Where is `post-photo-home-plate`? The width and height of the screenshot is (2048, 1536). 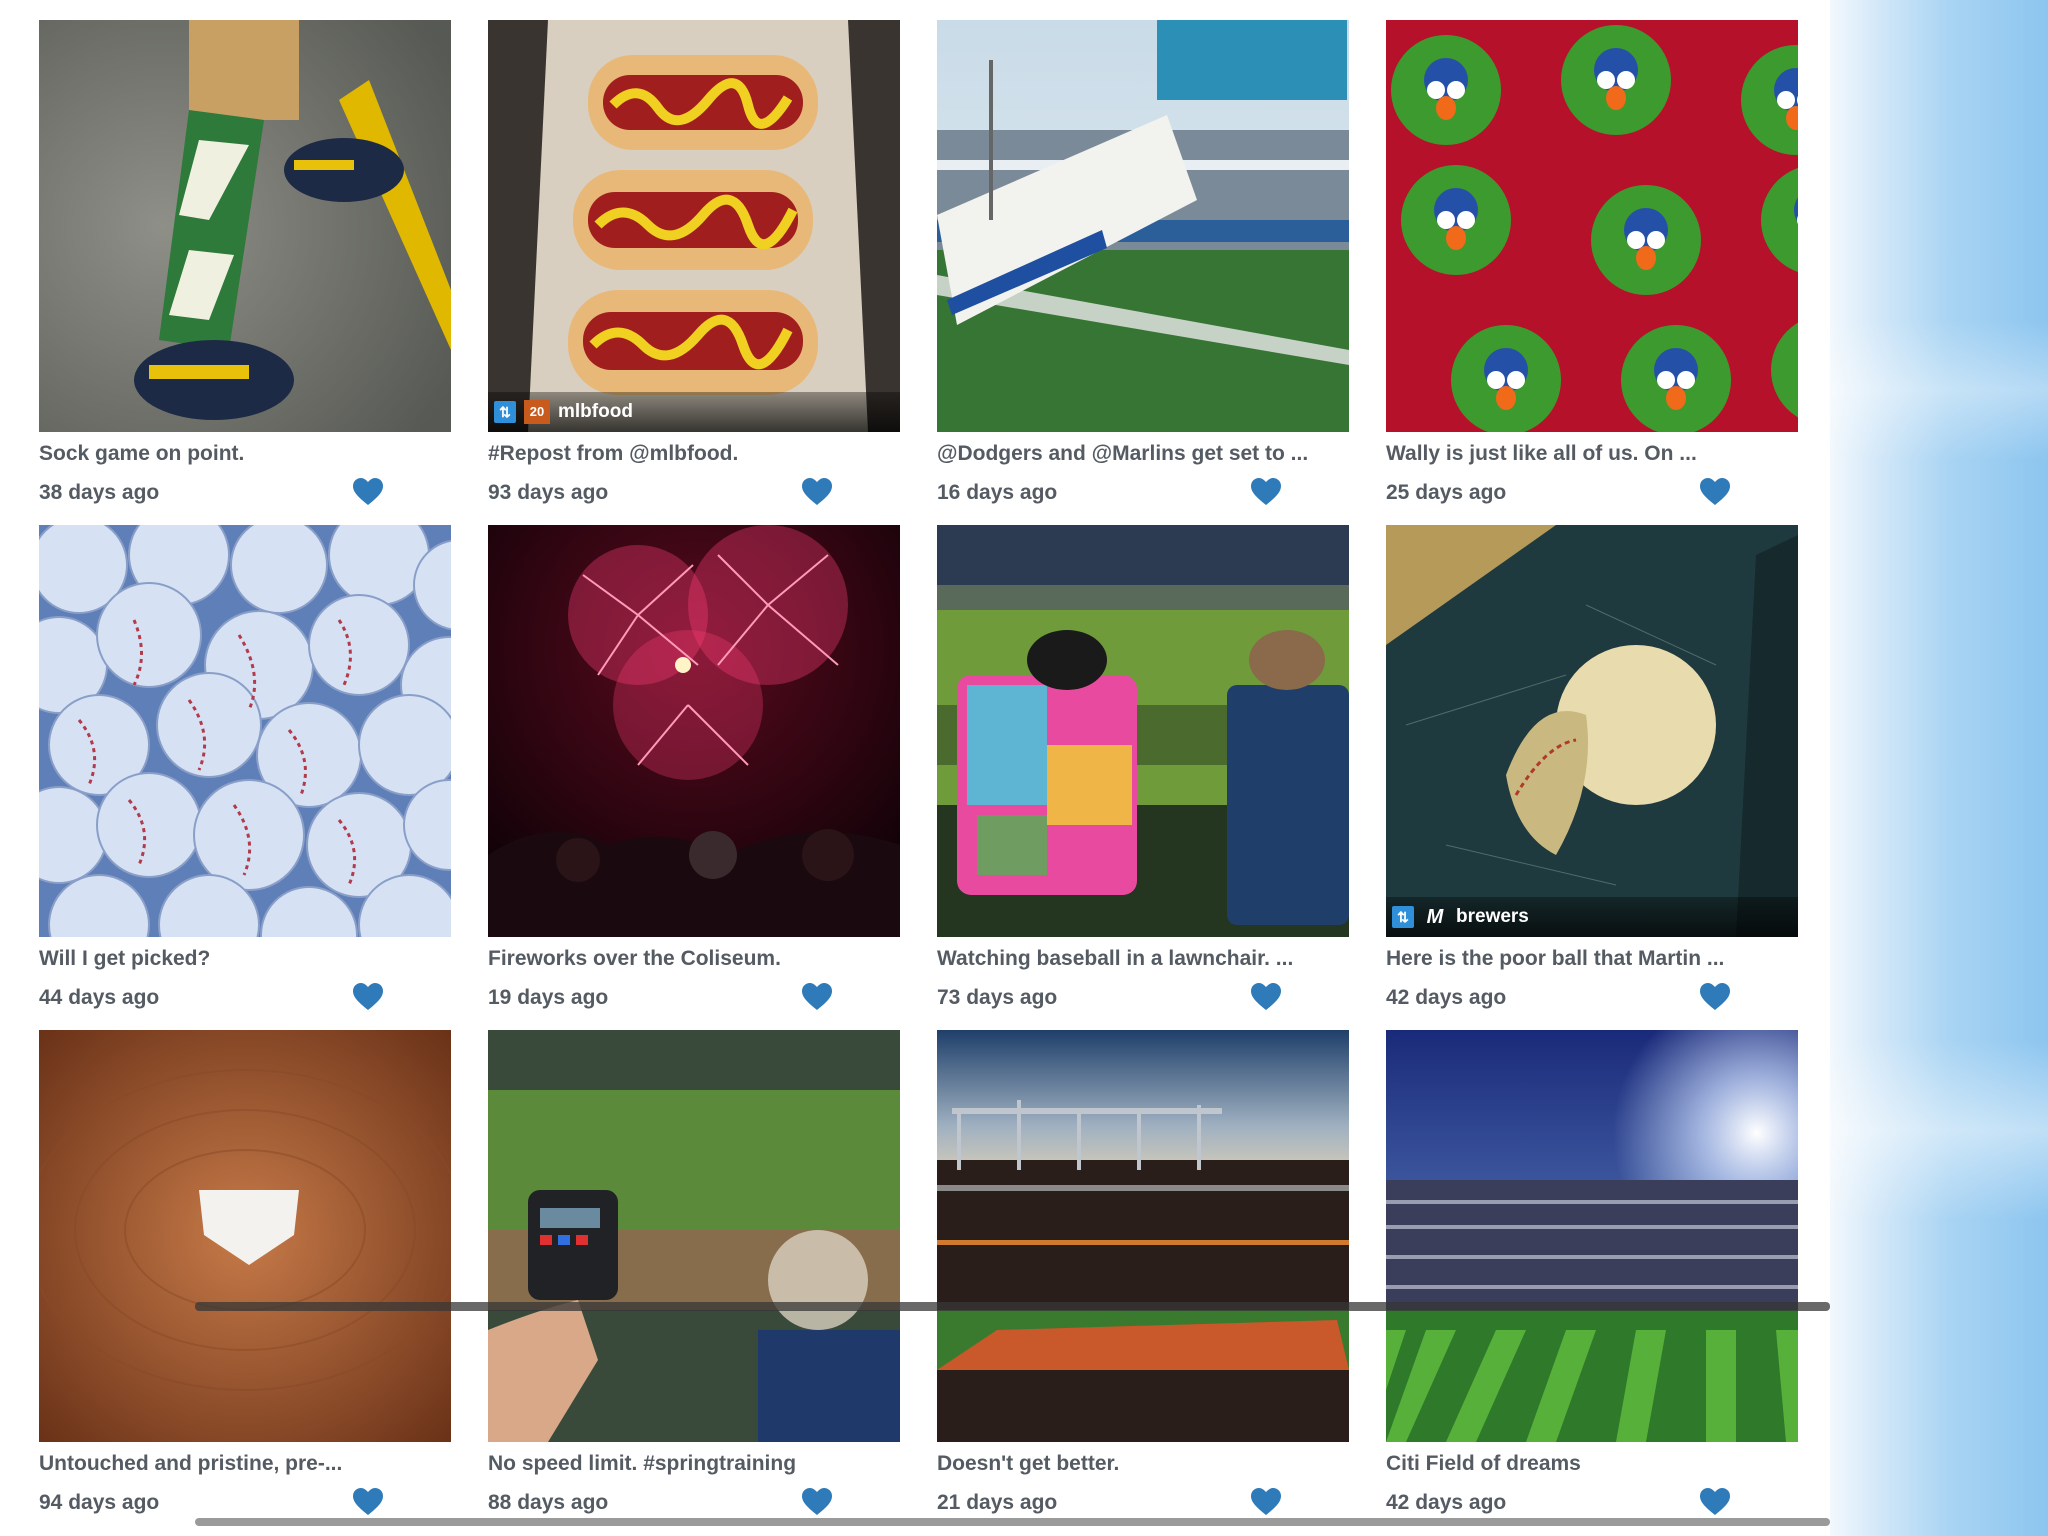 post-photo-home-plate is located at coordinates (245, 1236).